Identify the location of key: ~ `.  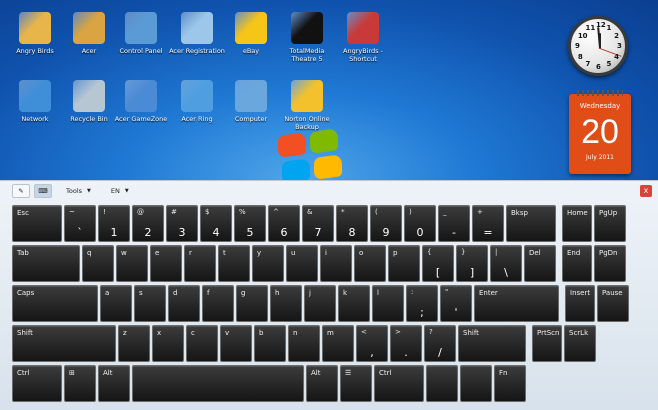
(80, 223).